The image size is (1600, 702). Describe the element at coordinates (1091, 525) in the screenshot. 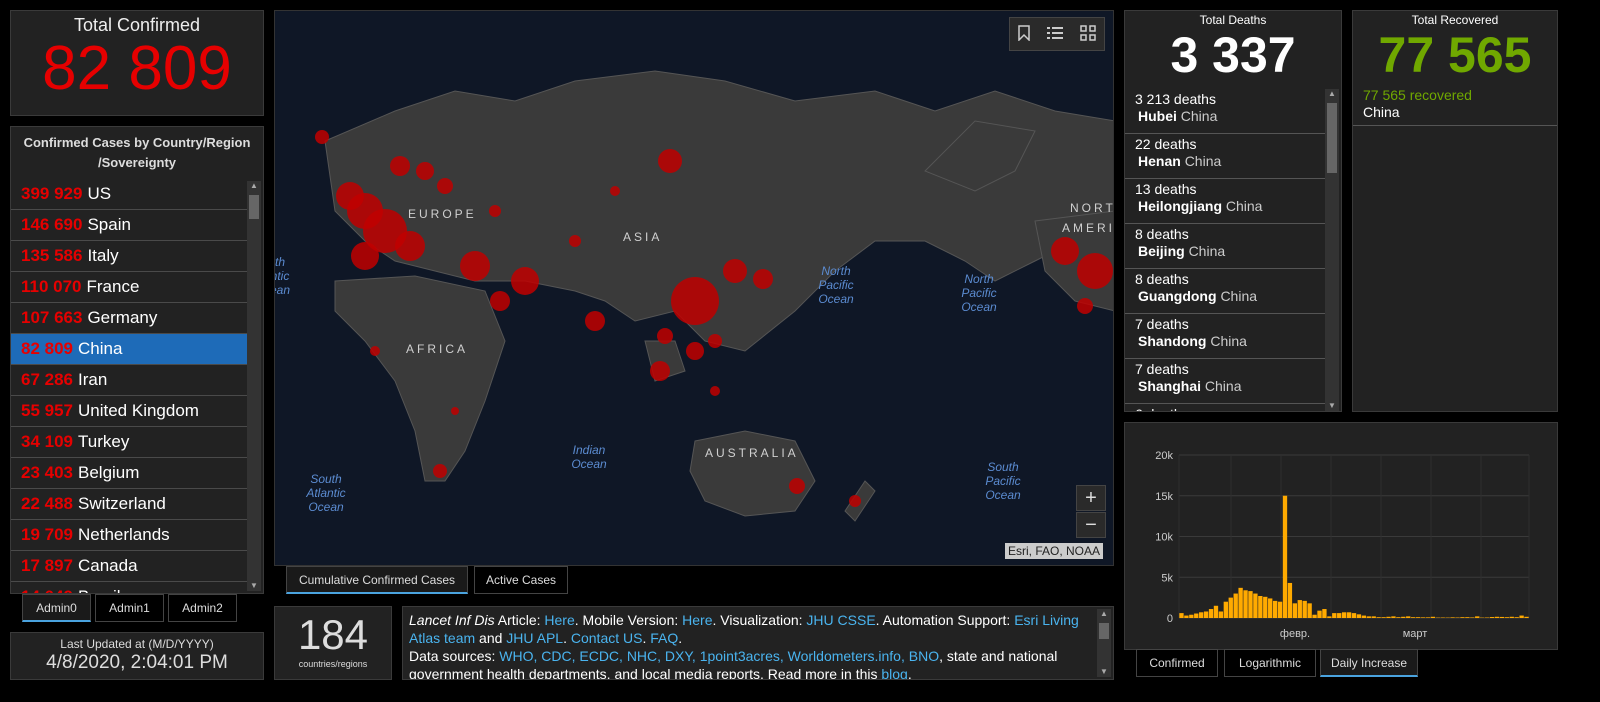

I see `zoom-out-button: −` at that location.